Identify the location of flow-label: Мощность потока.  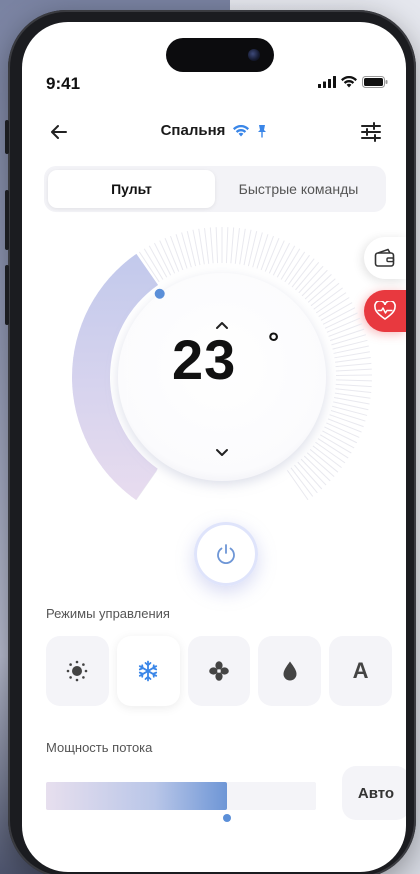
(99, 747).